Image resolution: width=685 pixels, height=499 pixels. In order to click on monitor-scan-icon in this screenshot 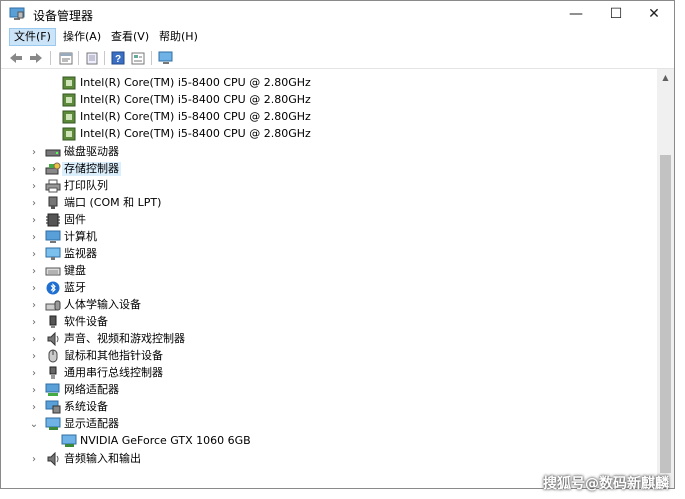, I will do `click(166, 58)`.